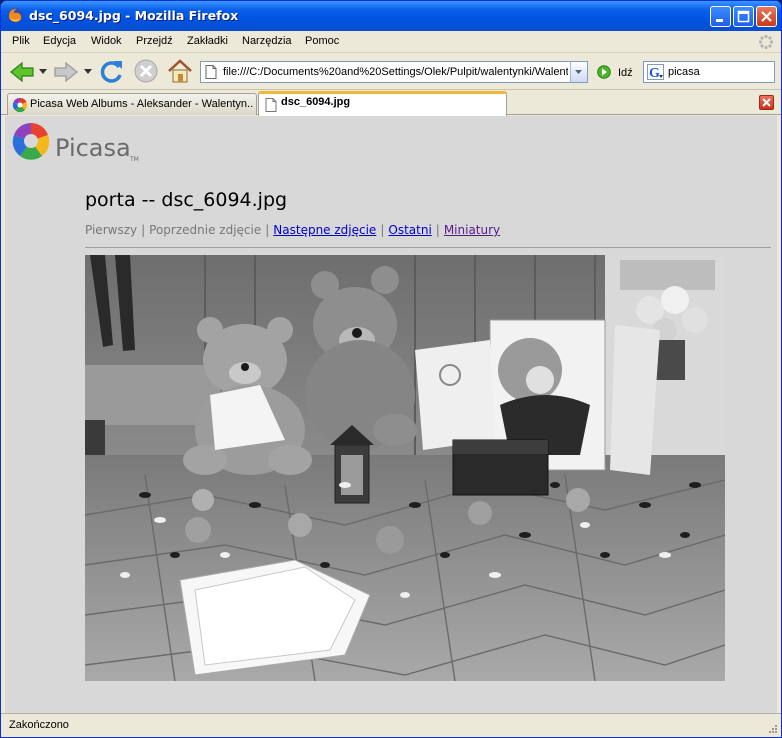 This screenshot has width=782, height=738. I want to click on forward-dropdown-icon, so click(88, 72).